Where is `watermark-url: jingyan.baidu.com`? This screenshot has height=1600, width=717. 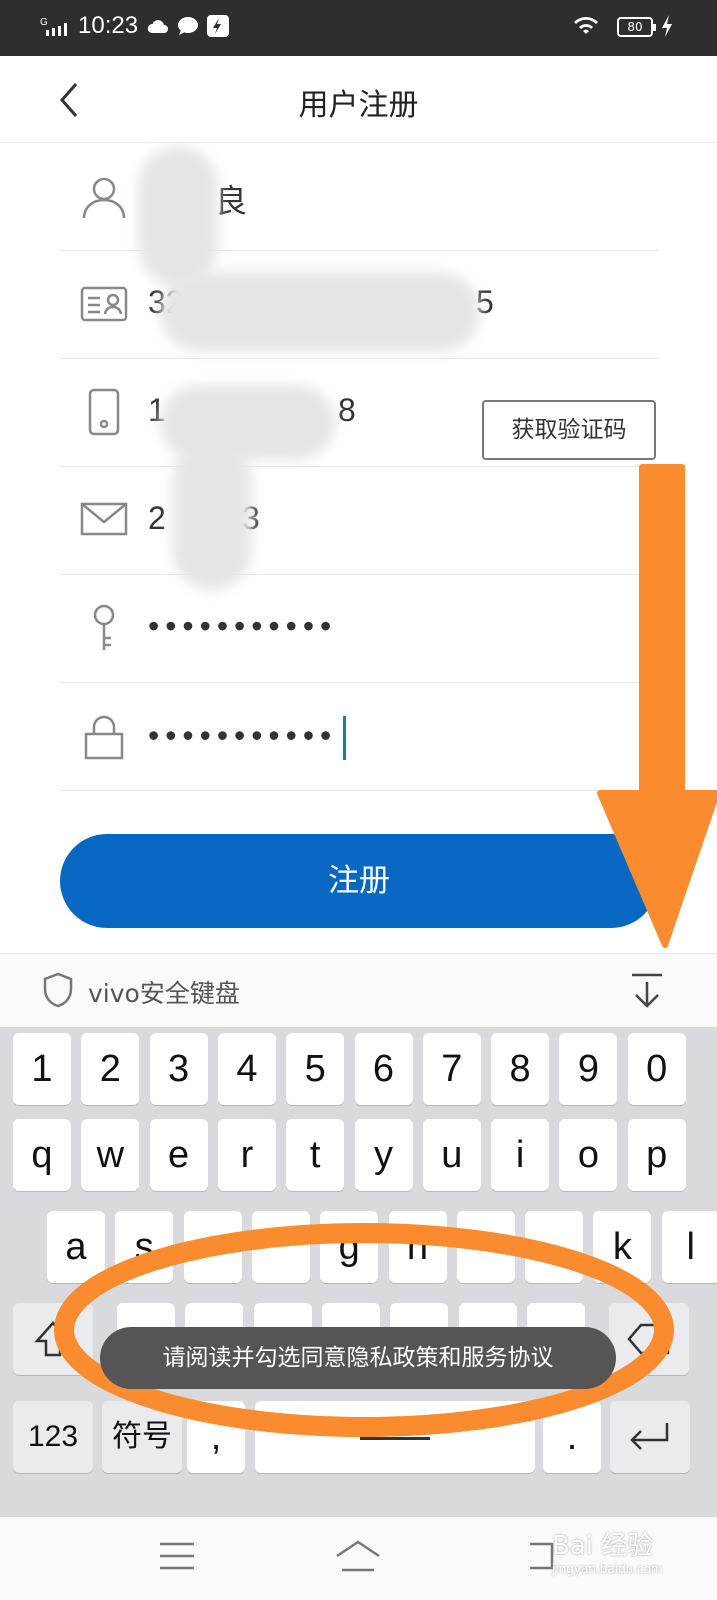 watermark-url: jingyan.baidu.com is located at coordinates (607, 1569).